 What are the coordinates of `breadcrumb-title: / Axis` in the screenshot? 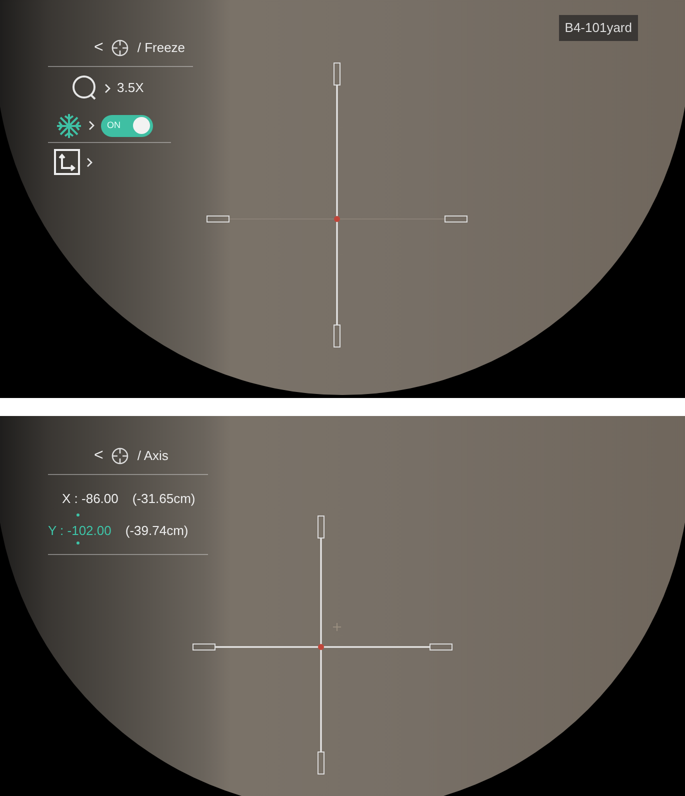 It's located at (152, 456).